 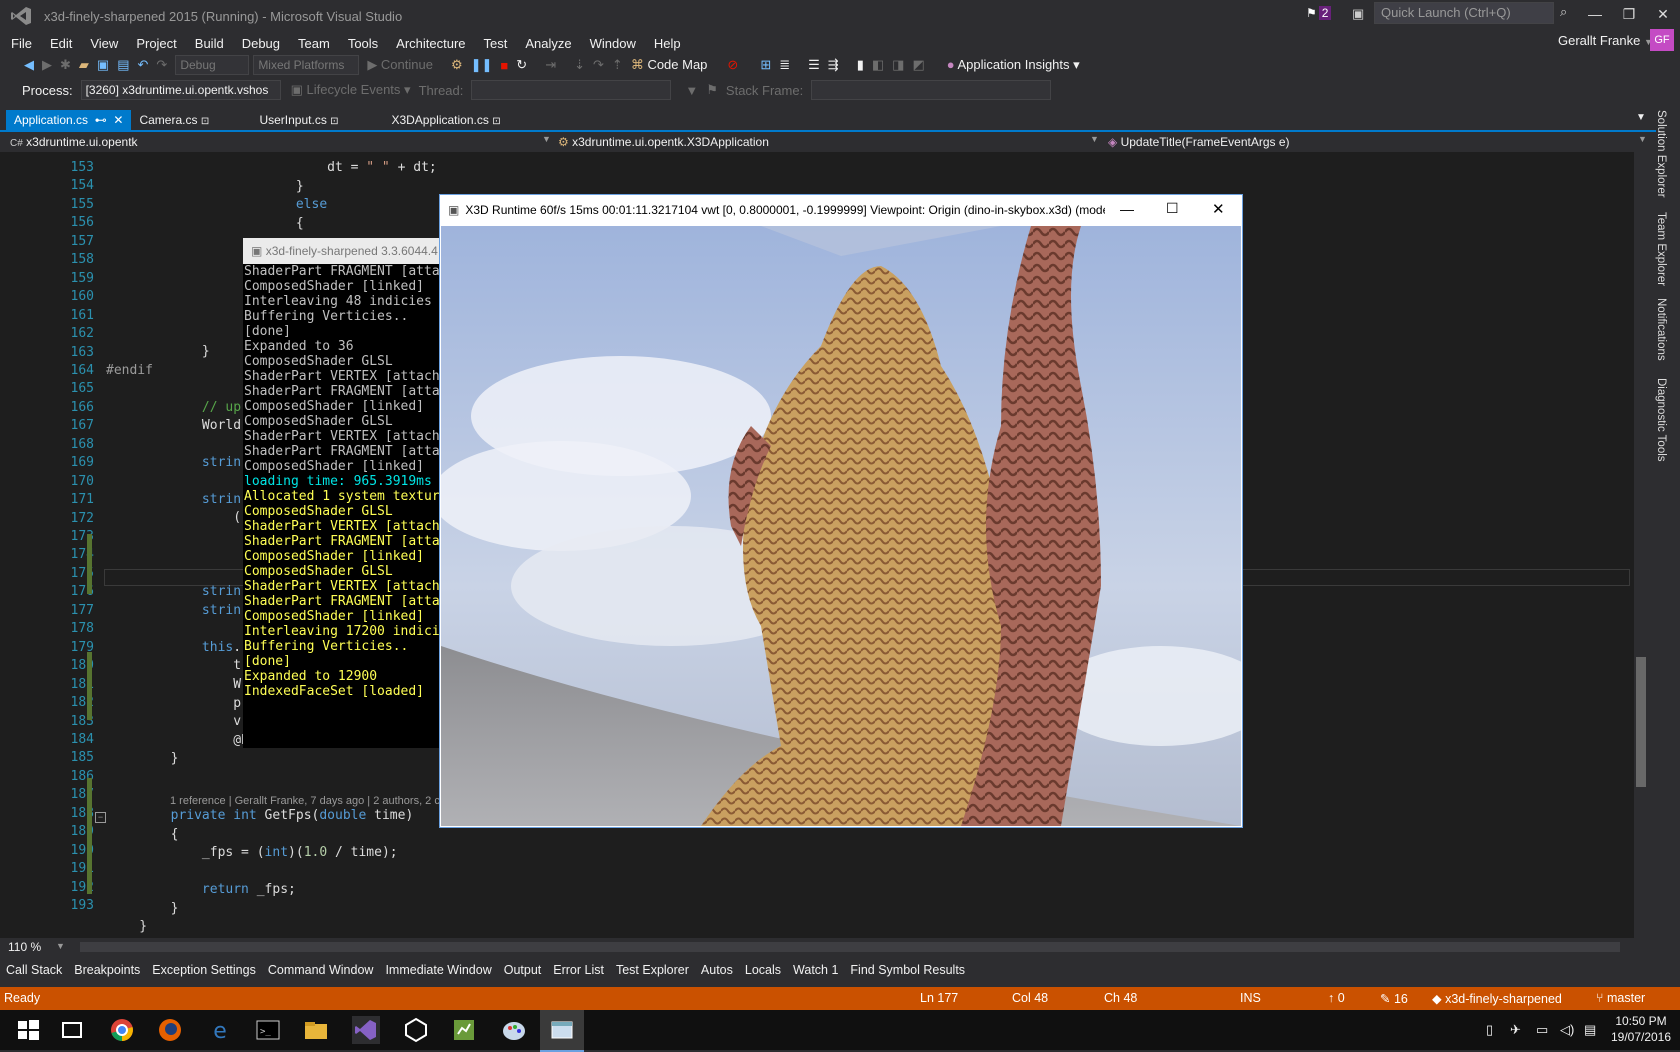 What do you see at coordinates (84, 65) in the screenshot?
I see `open-file-icon: ▰` at bounding box center [84, 65].